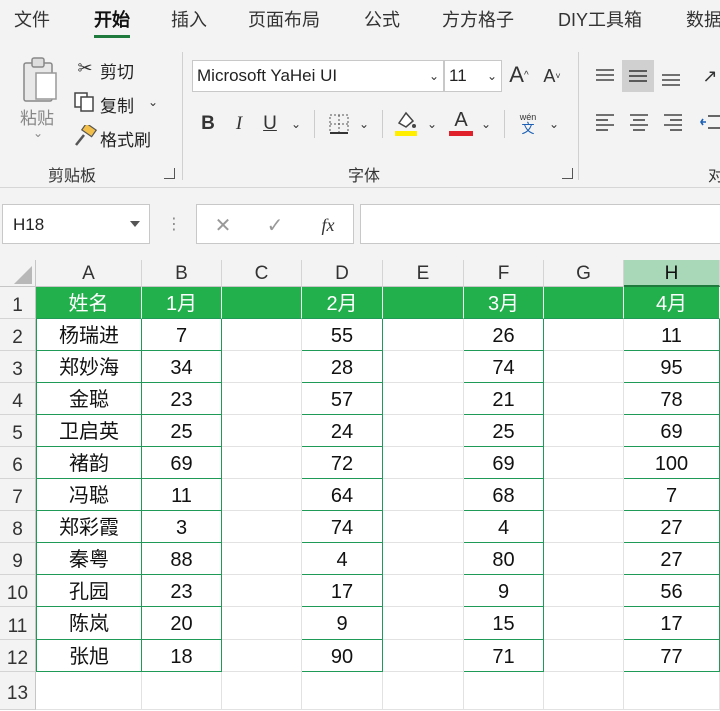 The height and width of the screenshot is (711, 720). What do you see at coordinates (342, 335) in the screenshot?
I see `table-cell: 55` at bounding box center [342, 335].